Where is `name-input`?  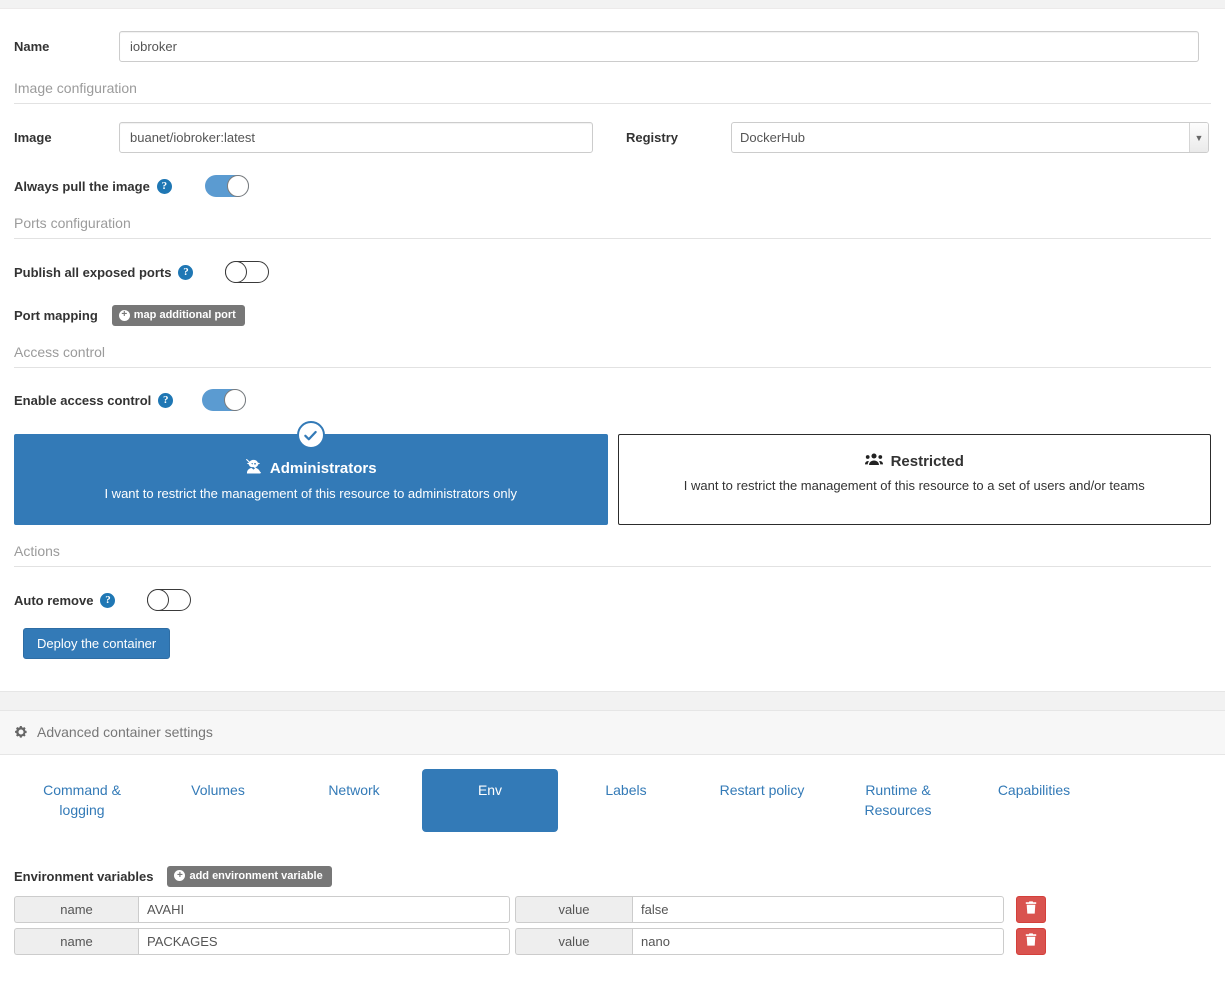 name-input is located at coordinates (659, 46).